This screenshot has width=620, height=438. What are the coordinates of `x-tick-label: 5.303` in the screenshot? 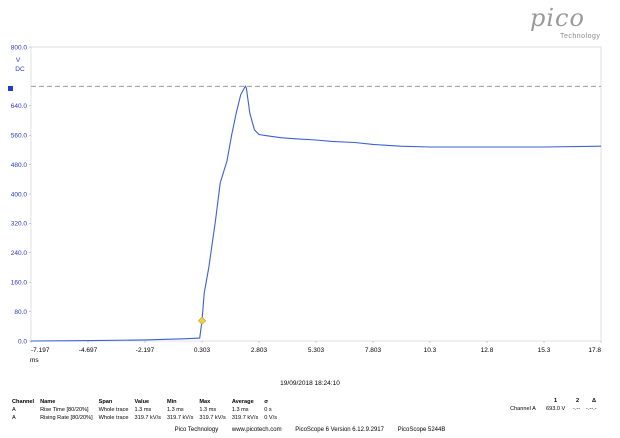 It's located at (316, 350).